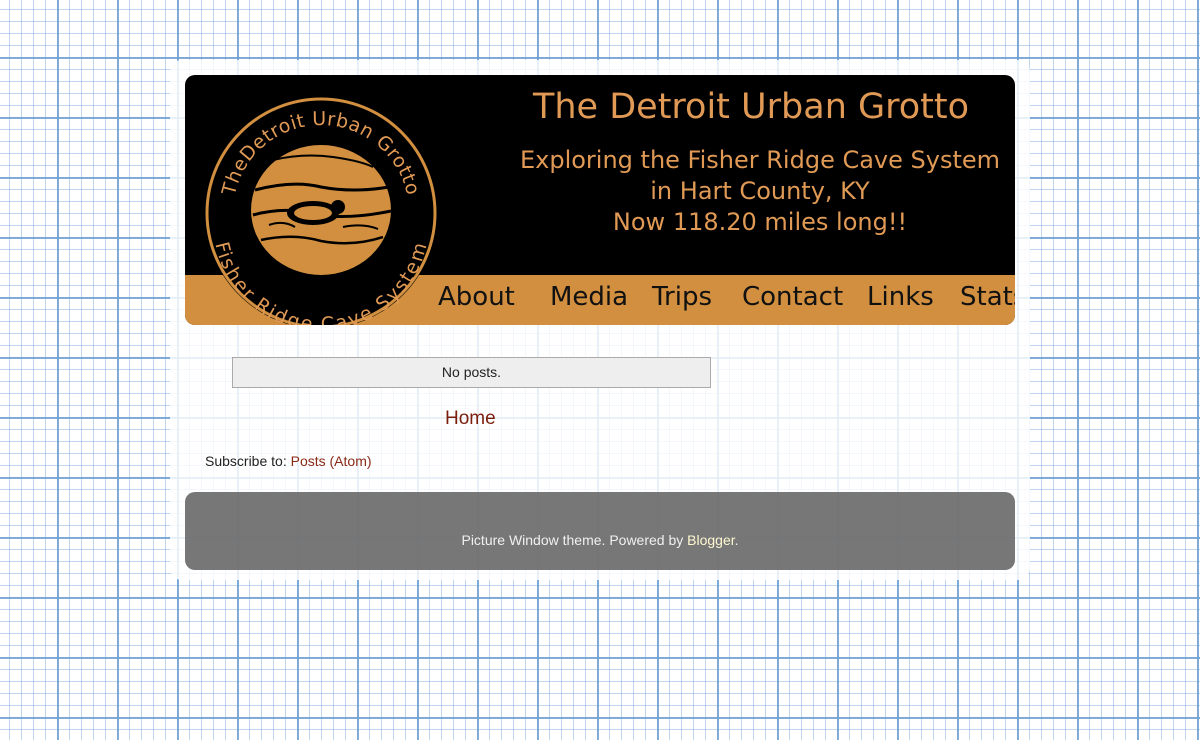  Describe the element at coordinates (736, 540) in the screenshot. I see `footer-suffix: .` at that location.